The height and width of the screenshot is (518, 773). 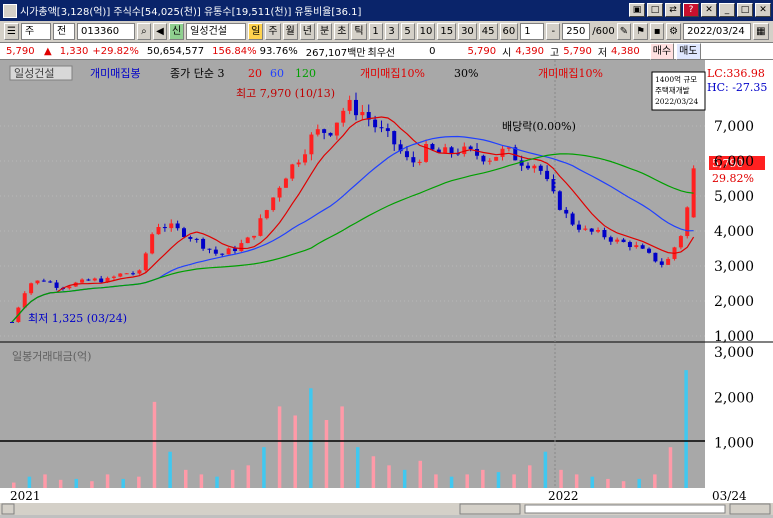 I want to click on date-input: 2022/03/24, so click(x=717, y=31).